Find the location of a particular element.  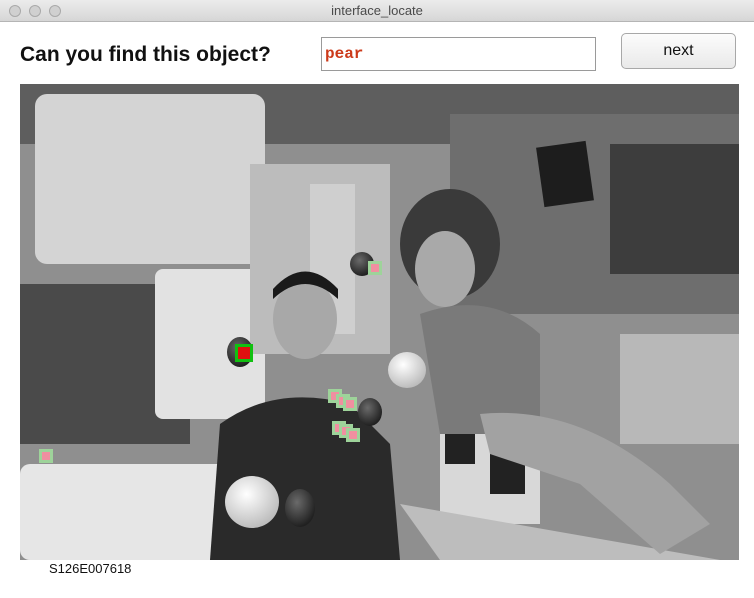

window-title: interface_locate is located at coordinates (377, 10).